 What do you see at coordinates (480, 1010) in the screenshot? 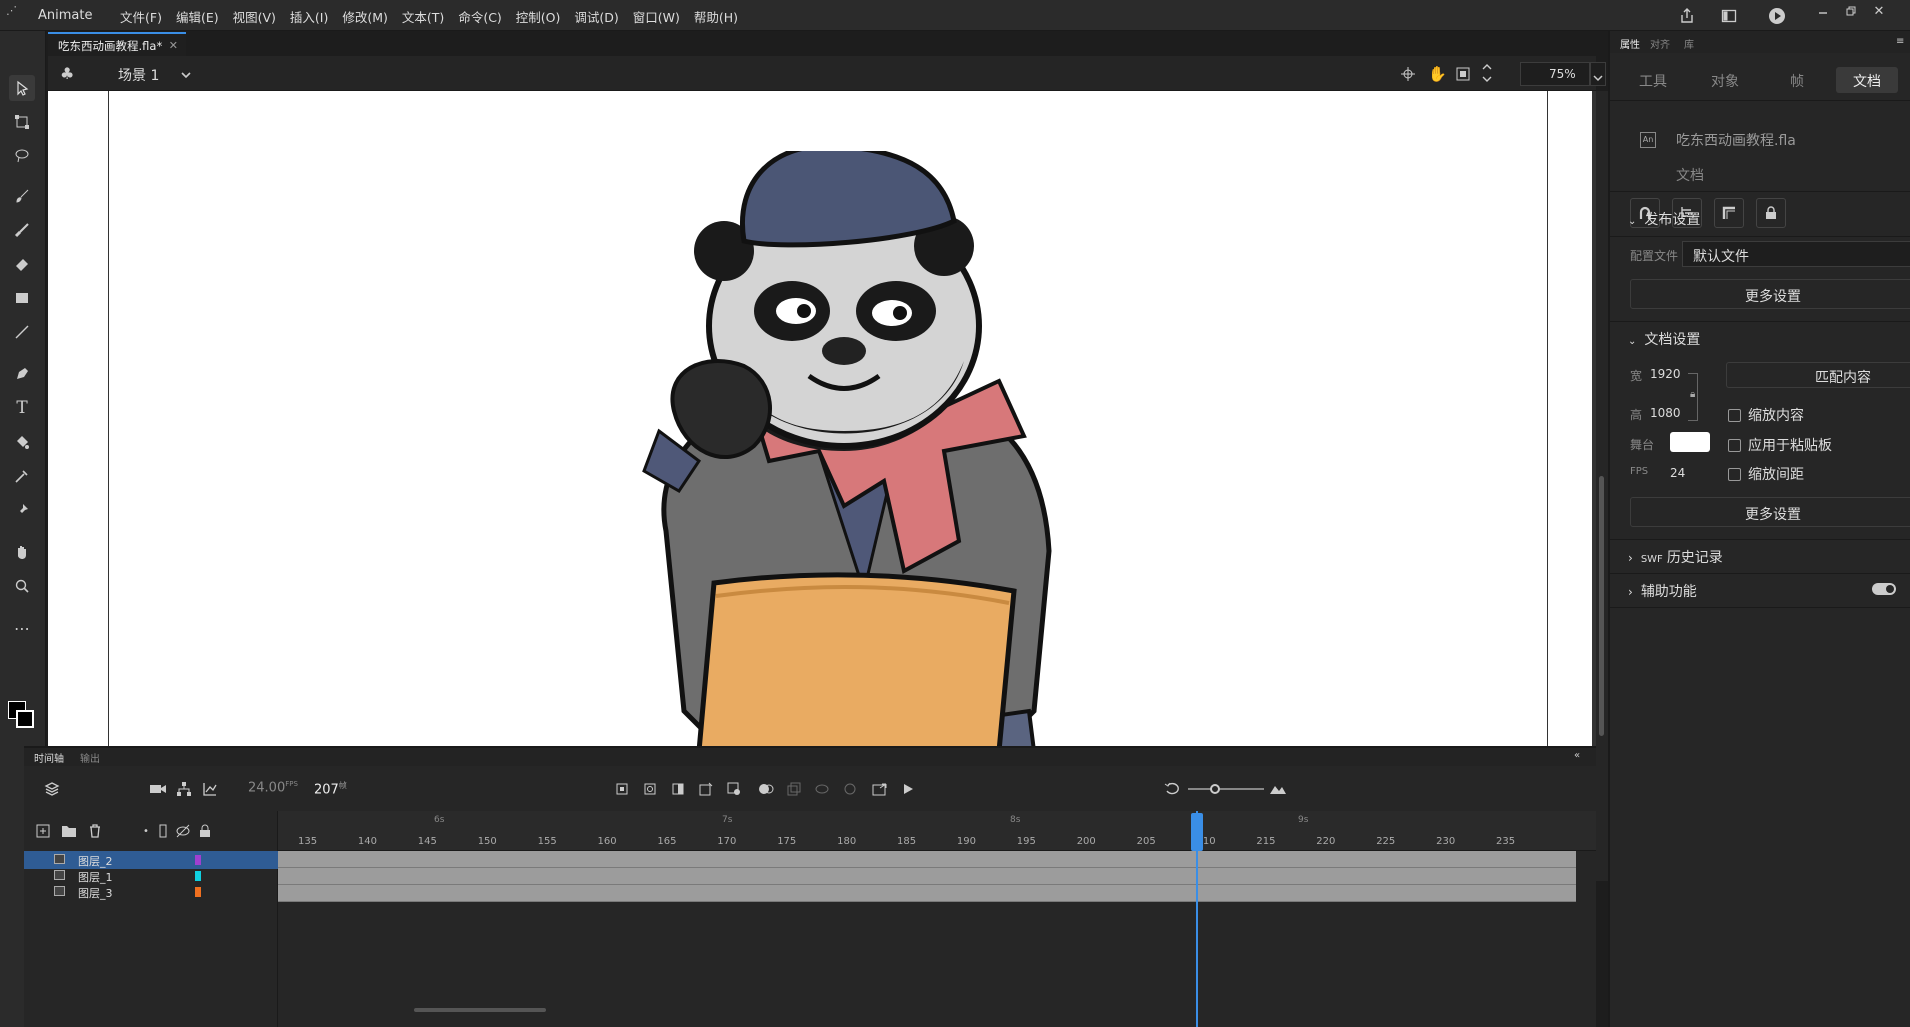
I see `timeline-horizontal-scrollbar` at bounding box center [480, 1010].